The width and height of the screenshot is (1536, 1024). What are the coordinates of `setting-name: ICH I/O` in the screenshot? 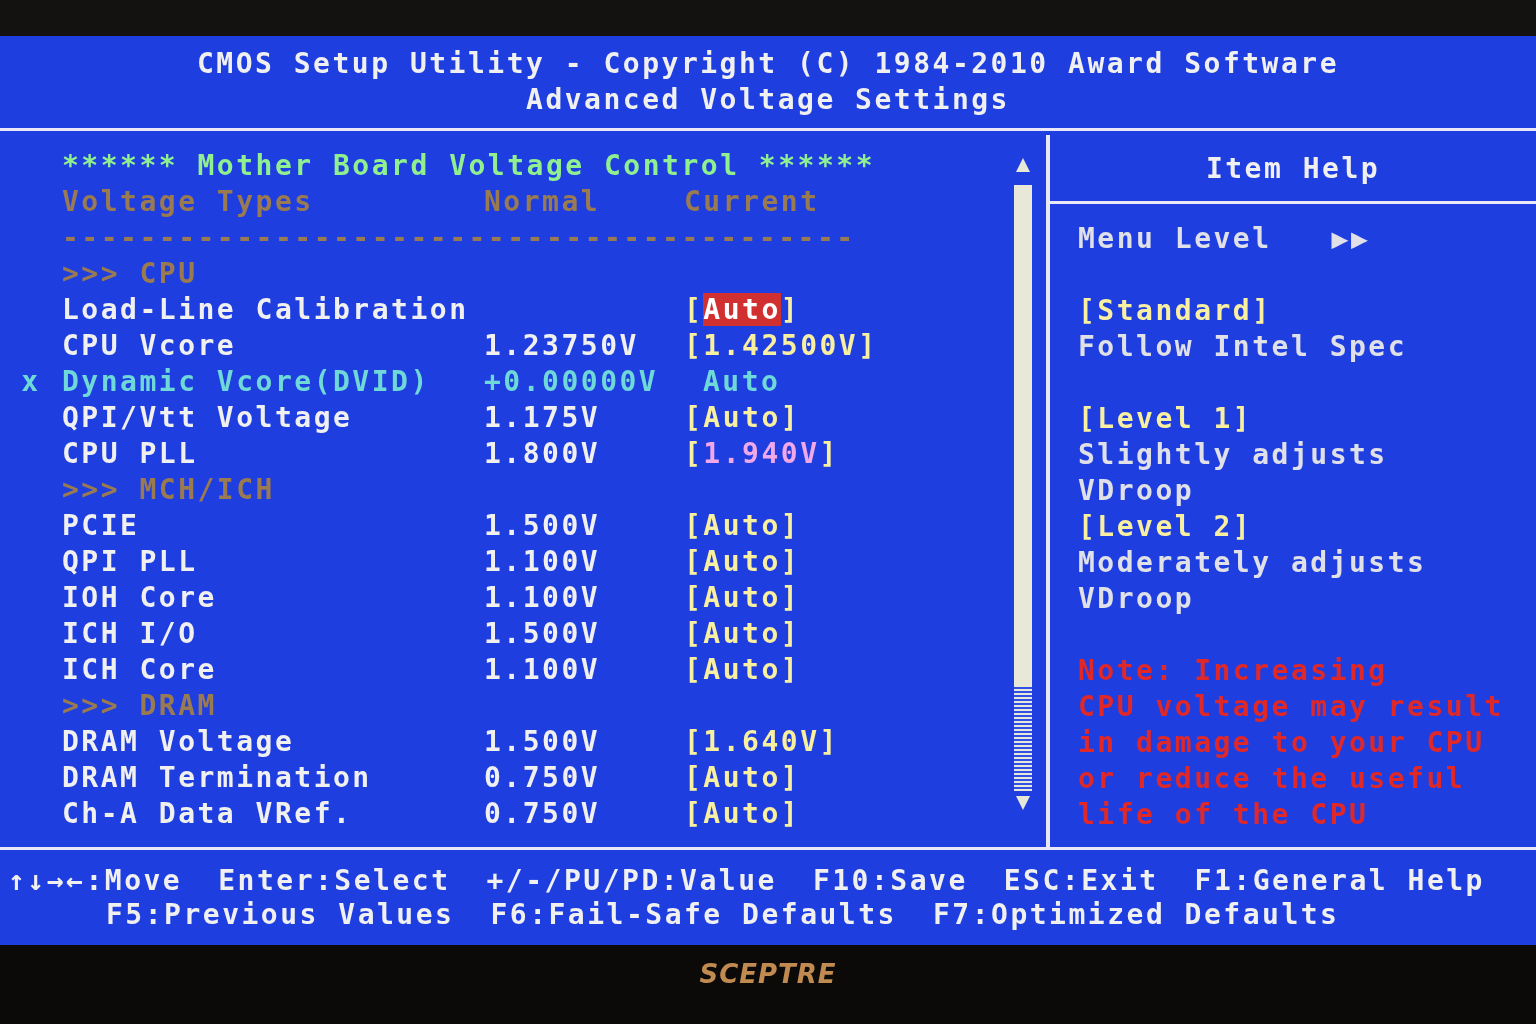 It's located at (130, 633).